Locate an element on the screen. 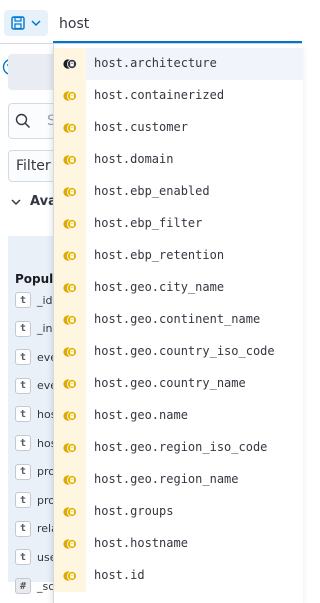 The width and height of the screenshot is (320, 603). suggestion-item: host.geo.region_name is located at coordinates (178, 480).